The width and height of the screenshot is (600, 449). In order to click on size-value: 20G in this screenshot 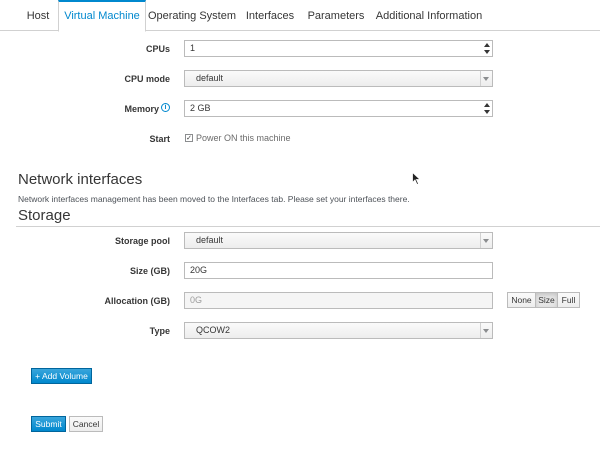, I will do `click(199, 270)`.